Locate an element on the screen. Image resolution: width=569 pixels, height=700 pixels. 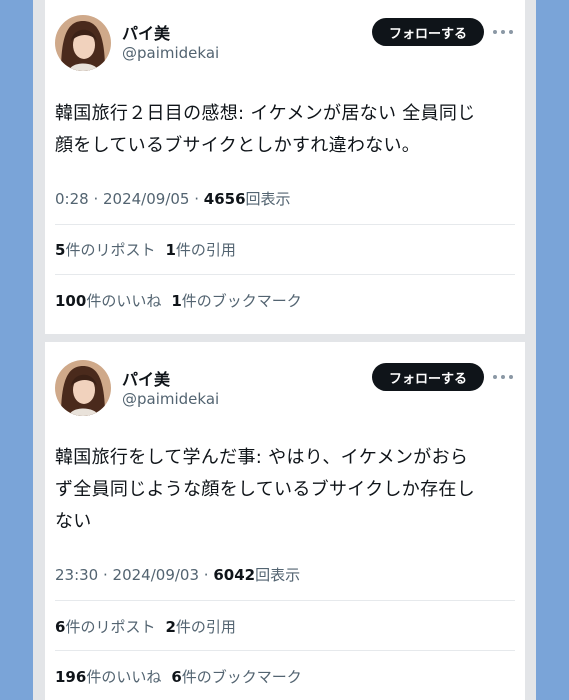
bookmarks-link: 6件のブックマーク is located at coordinates (236, 677).